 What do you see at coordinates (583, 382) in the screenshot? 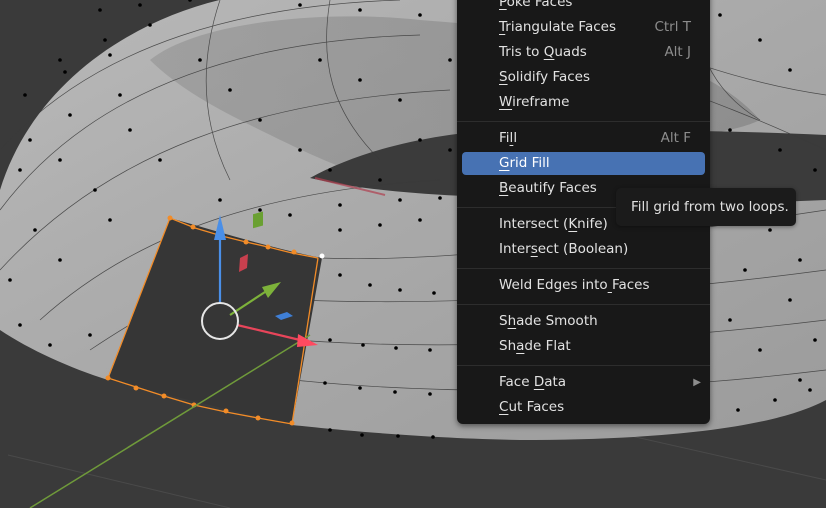
I see `menu-item-face-data: Face Data ▶` at bounding box center [583, 382].